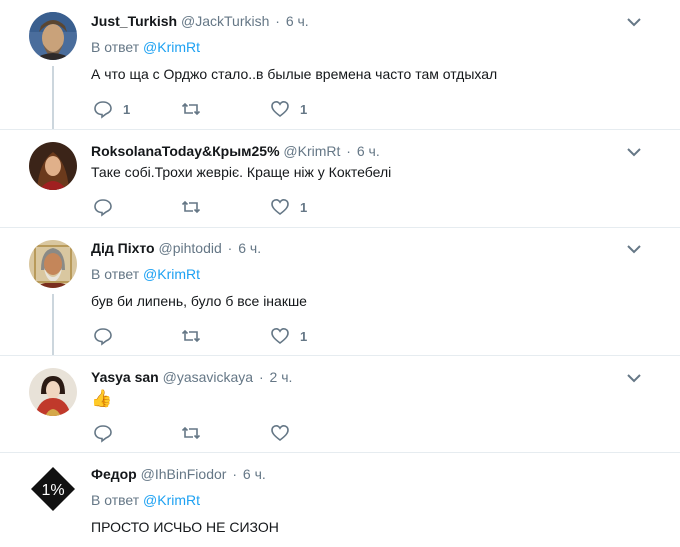 This screenshot has width=680, height=547. What do you see at coordinates (114, 474) in the screenshot?
I see `display-name: Федор` at bounding box center [114, 474].